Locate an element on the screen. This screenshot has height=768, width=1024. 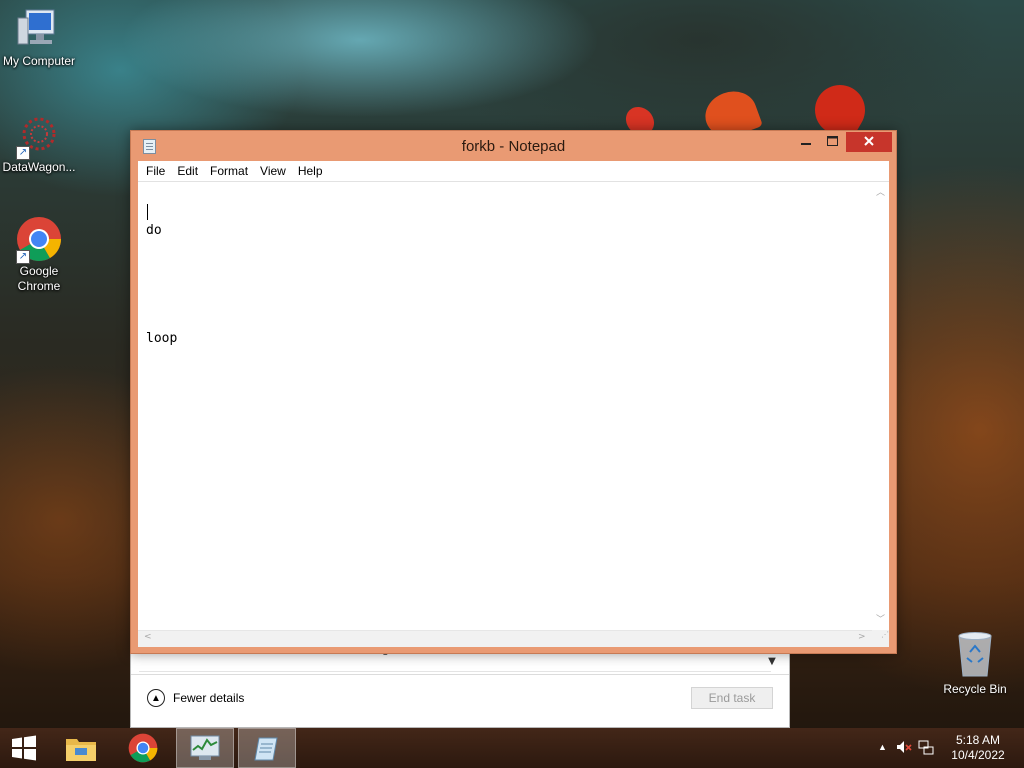
system-tray: ▲ 5:18 AM 10/4/2022 is located at coordinates (944, 748).